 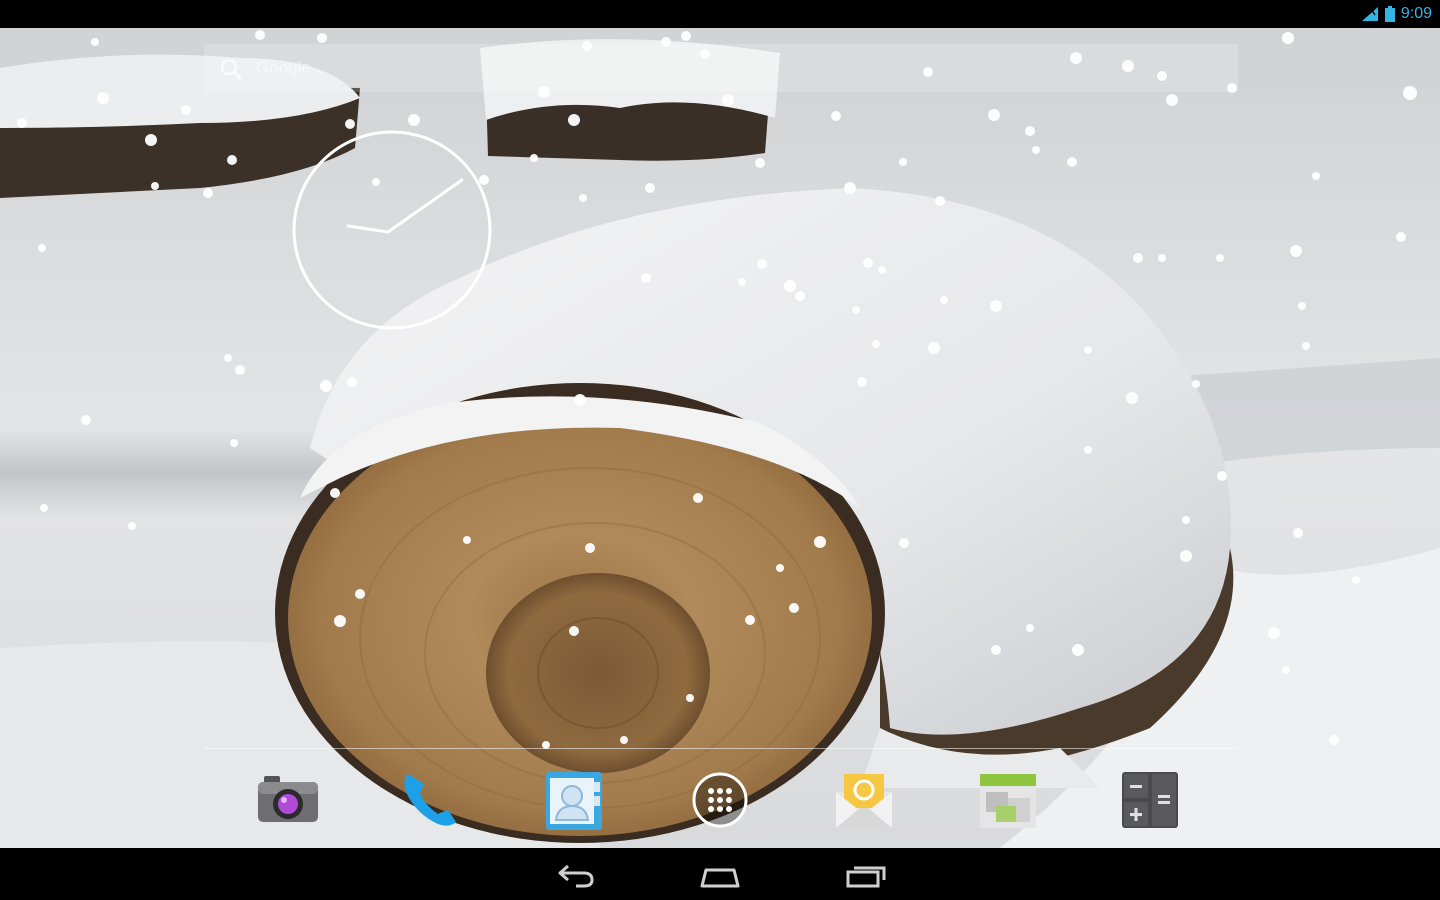 What do you see at coordinates (1416, 13) in the screenshot?
I see `status-time: 9:09` at bounding box center [1416, 13].